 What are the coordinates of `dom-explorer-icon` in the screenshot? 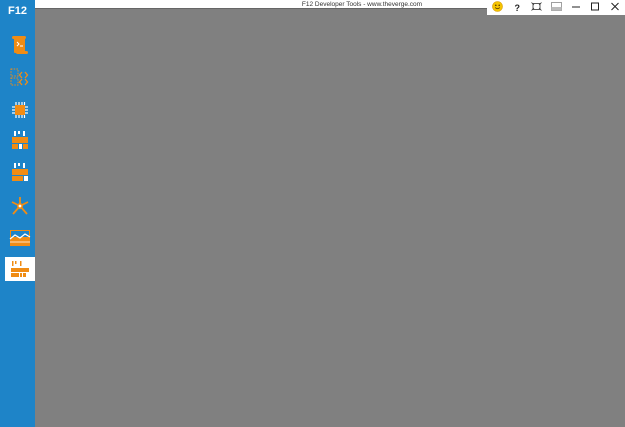 It's located at (20, 77).